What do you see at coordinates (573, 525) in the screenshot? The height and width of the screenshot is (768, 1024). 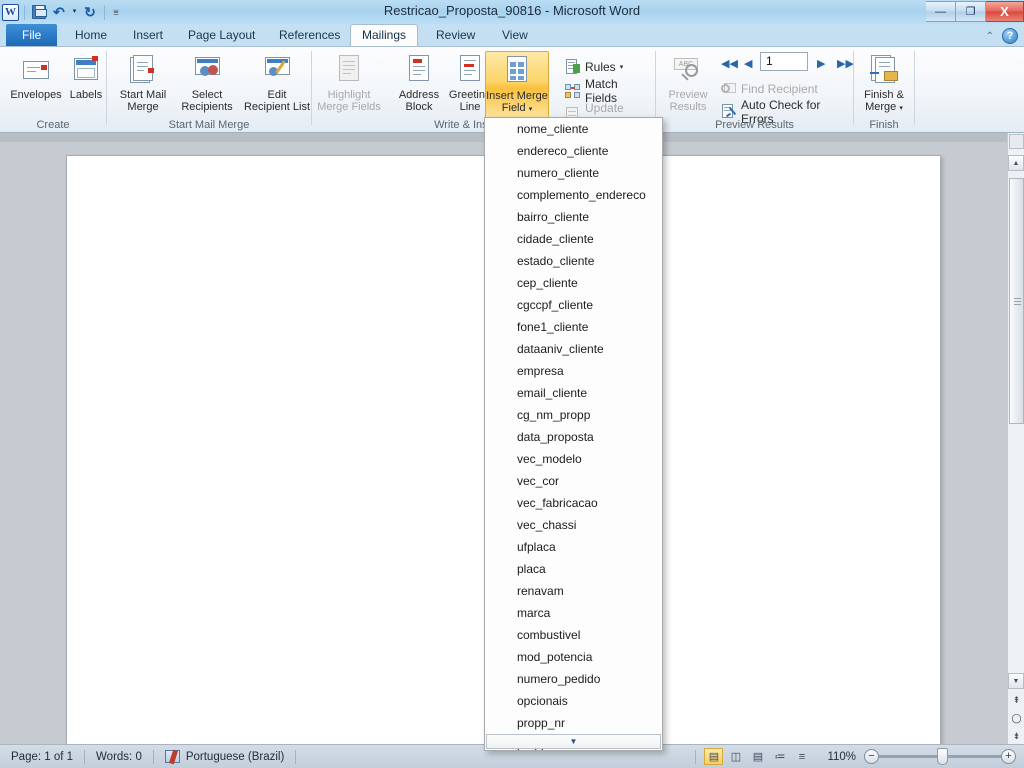 I see `menu-item-vec_chassi: vec_chassi` at bounding box center [573, 525].